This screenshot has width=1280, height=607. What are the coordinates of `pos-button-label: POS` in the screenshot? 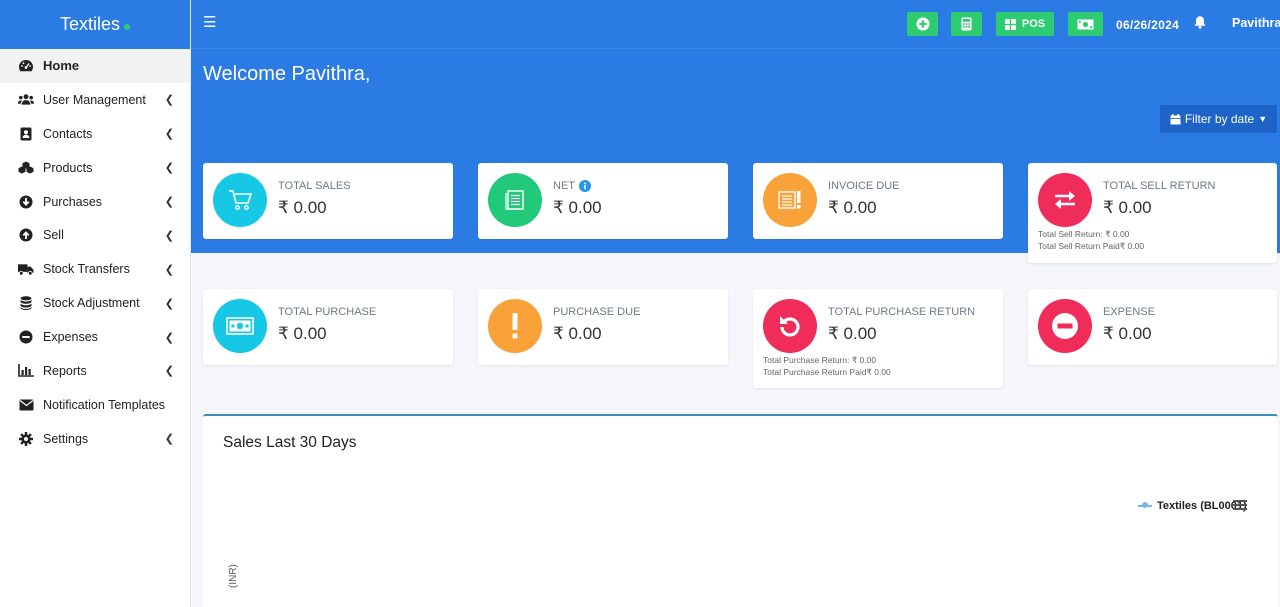 It's located at (1033, 24).